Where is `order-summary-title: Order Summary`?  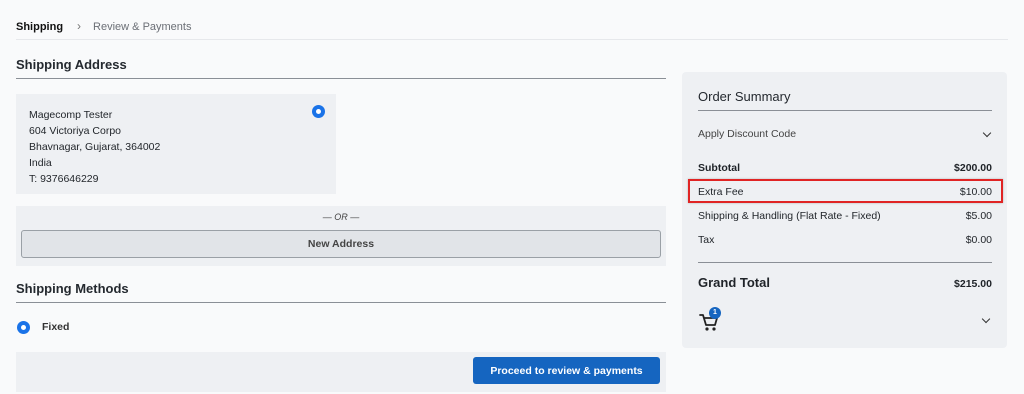 order-summary-title: Order Summary is located at coordinates (845, 100).